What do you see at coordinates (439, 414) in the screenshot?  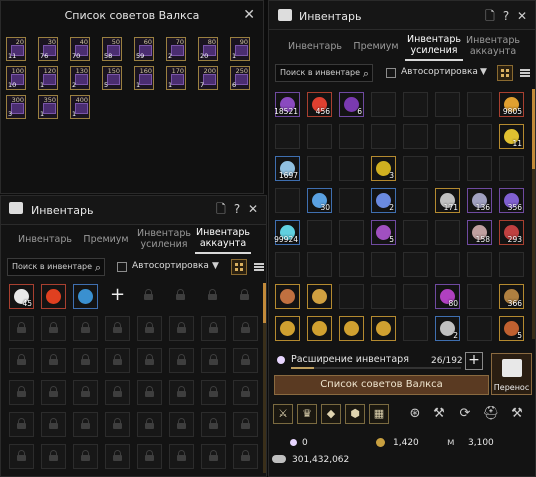 I see `hammer-tool-icon: ⚒` at bounding box center [439, 414].